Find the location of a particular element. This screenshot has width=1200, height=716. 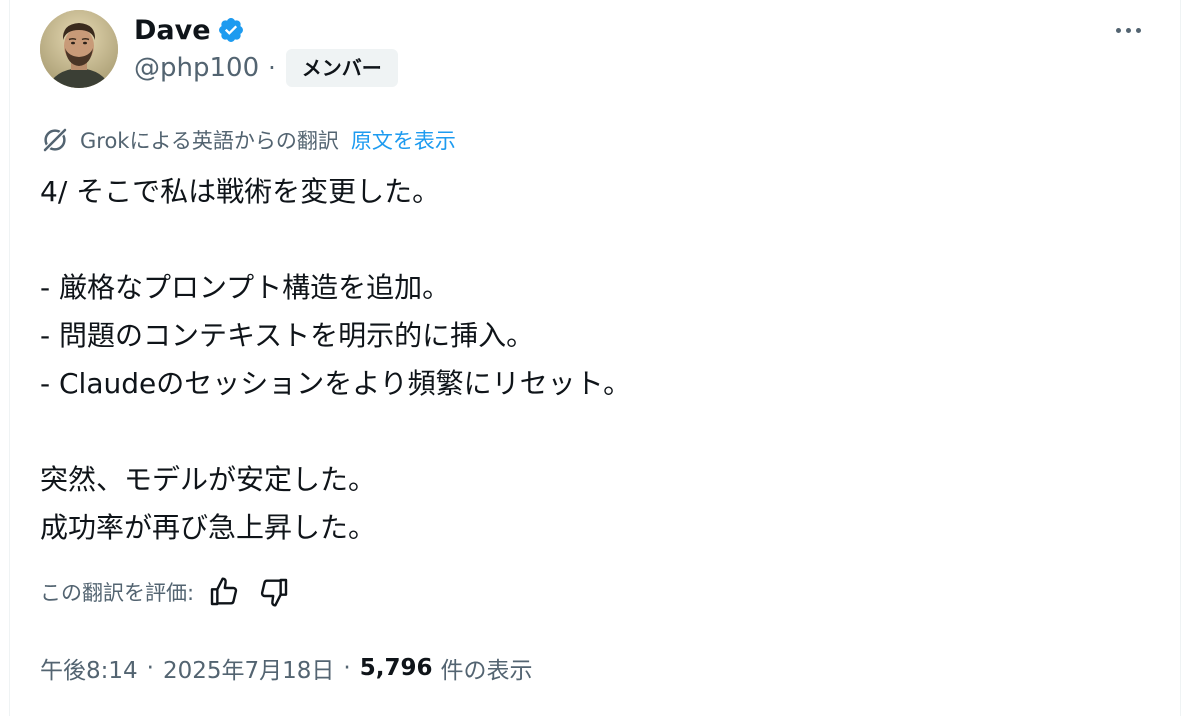

card-border-right is located at coordinates (1180, 358).